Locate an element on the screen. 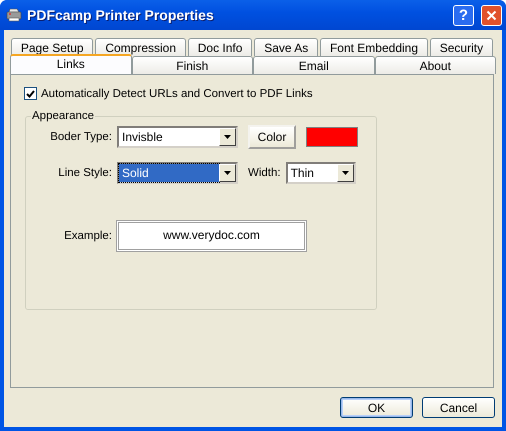 Image resolution: width=506 pixels, height=431 pixels. close-icon is located at coordinates (491, 15).